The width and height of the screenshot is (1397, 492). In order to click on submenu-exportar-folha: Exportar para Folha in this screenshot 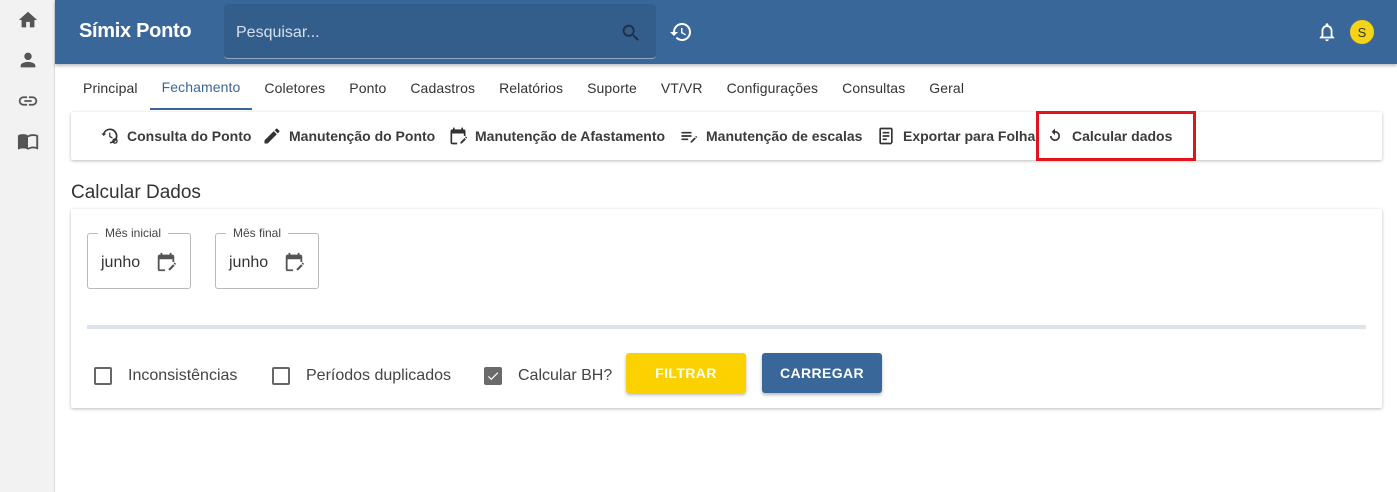, I will do `click(955, 136)`.